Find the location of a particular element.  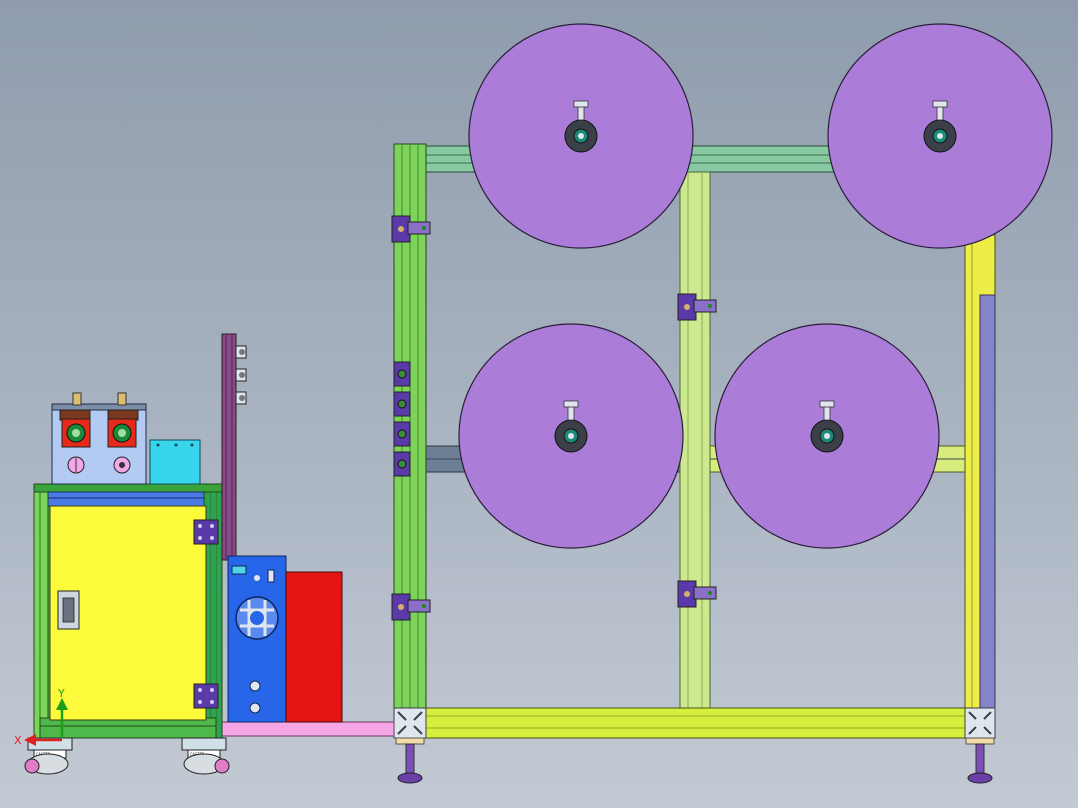

pink-connecting-rail is located at coordinates (306, 729).